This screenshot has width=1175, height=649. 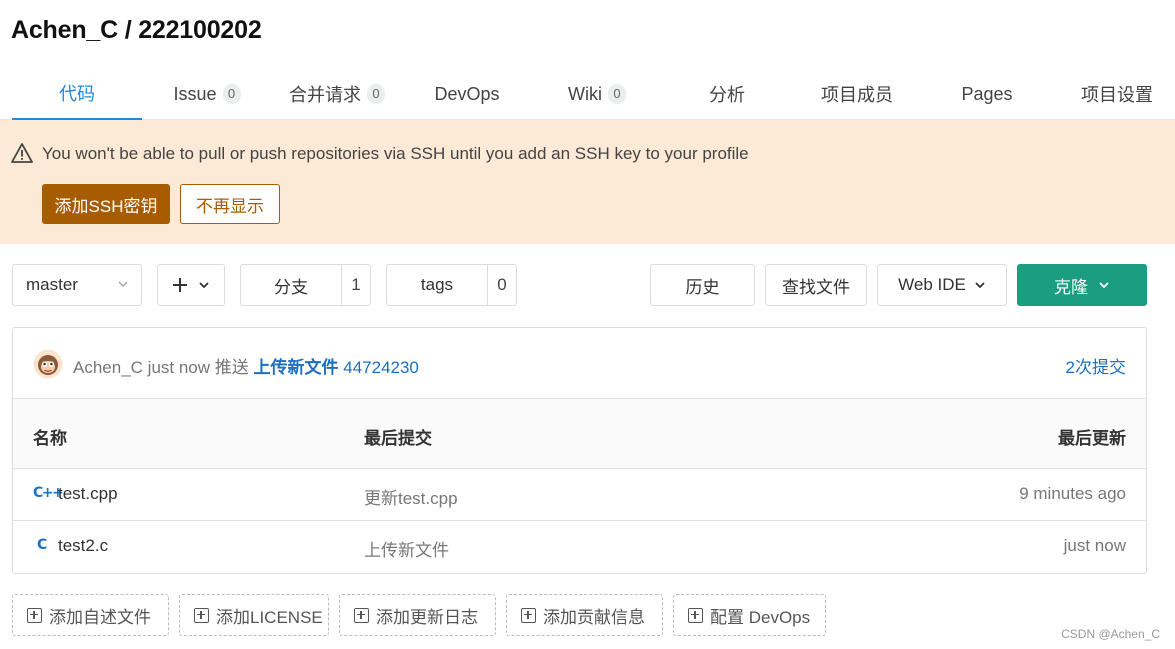 What do you see at coordinates (1094, 545) in the screenshot?
I see `file-updated: just now` at bounding box center [1094, 545].